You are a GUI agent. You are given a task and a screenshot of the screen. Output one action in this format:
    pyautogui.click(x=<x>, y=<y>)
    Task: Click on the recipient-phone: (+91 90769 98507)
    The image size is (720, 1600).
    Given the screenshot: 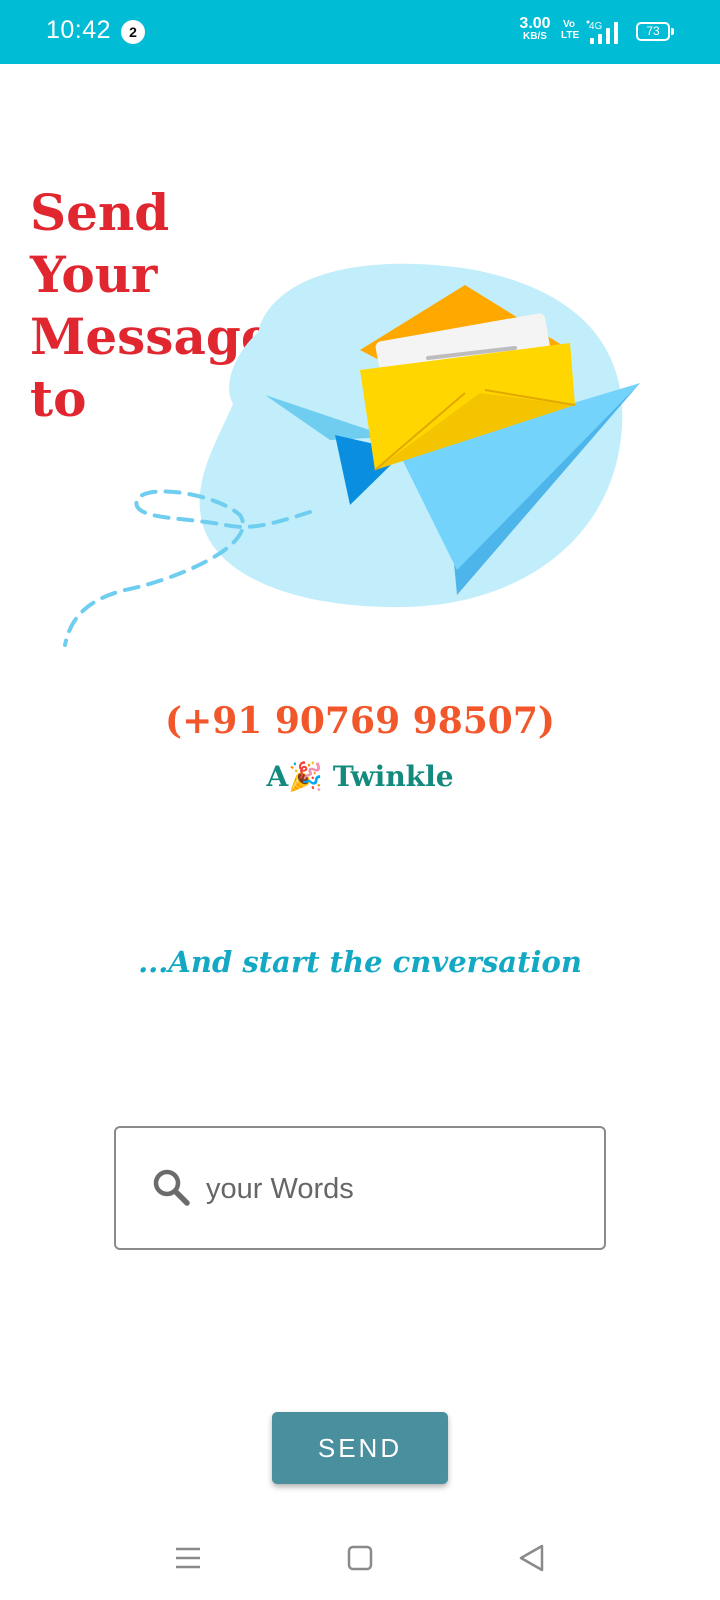 What is the action you would take?
    pyautogui.click(x=360, y=721)
    